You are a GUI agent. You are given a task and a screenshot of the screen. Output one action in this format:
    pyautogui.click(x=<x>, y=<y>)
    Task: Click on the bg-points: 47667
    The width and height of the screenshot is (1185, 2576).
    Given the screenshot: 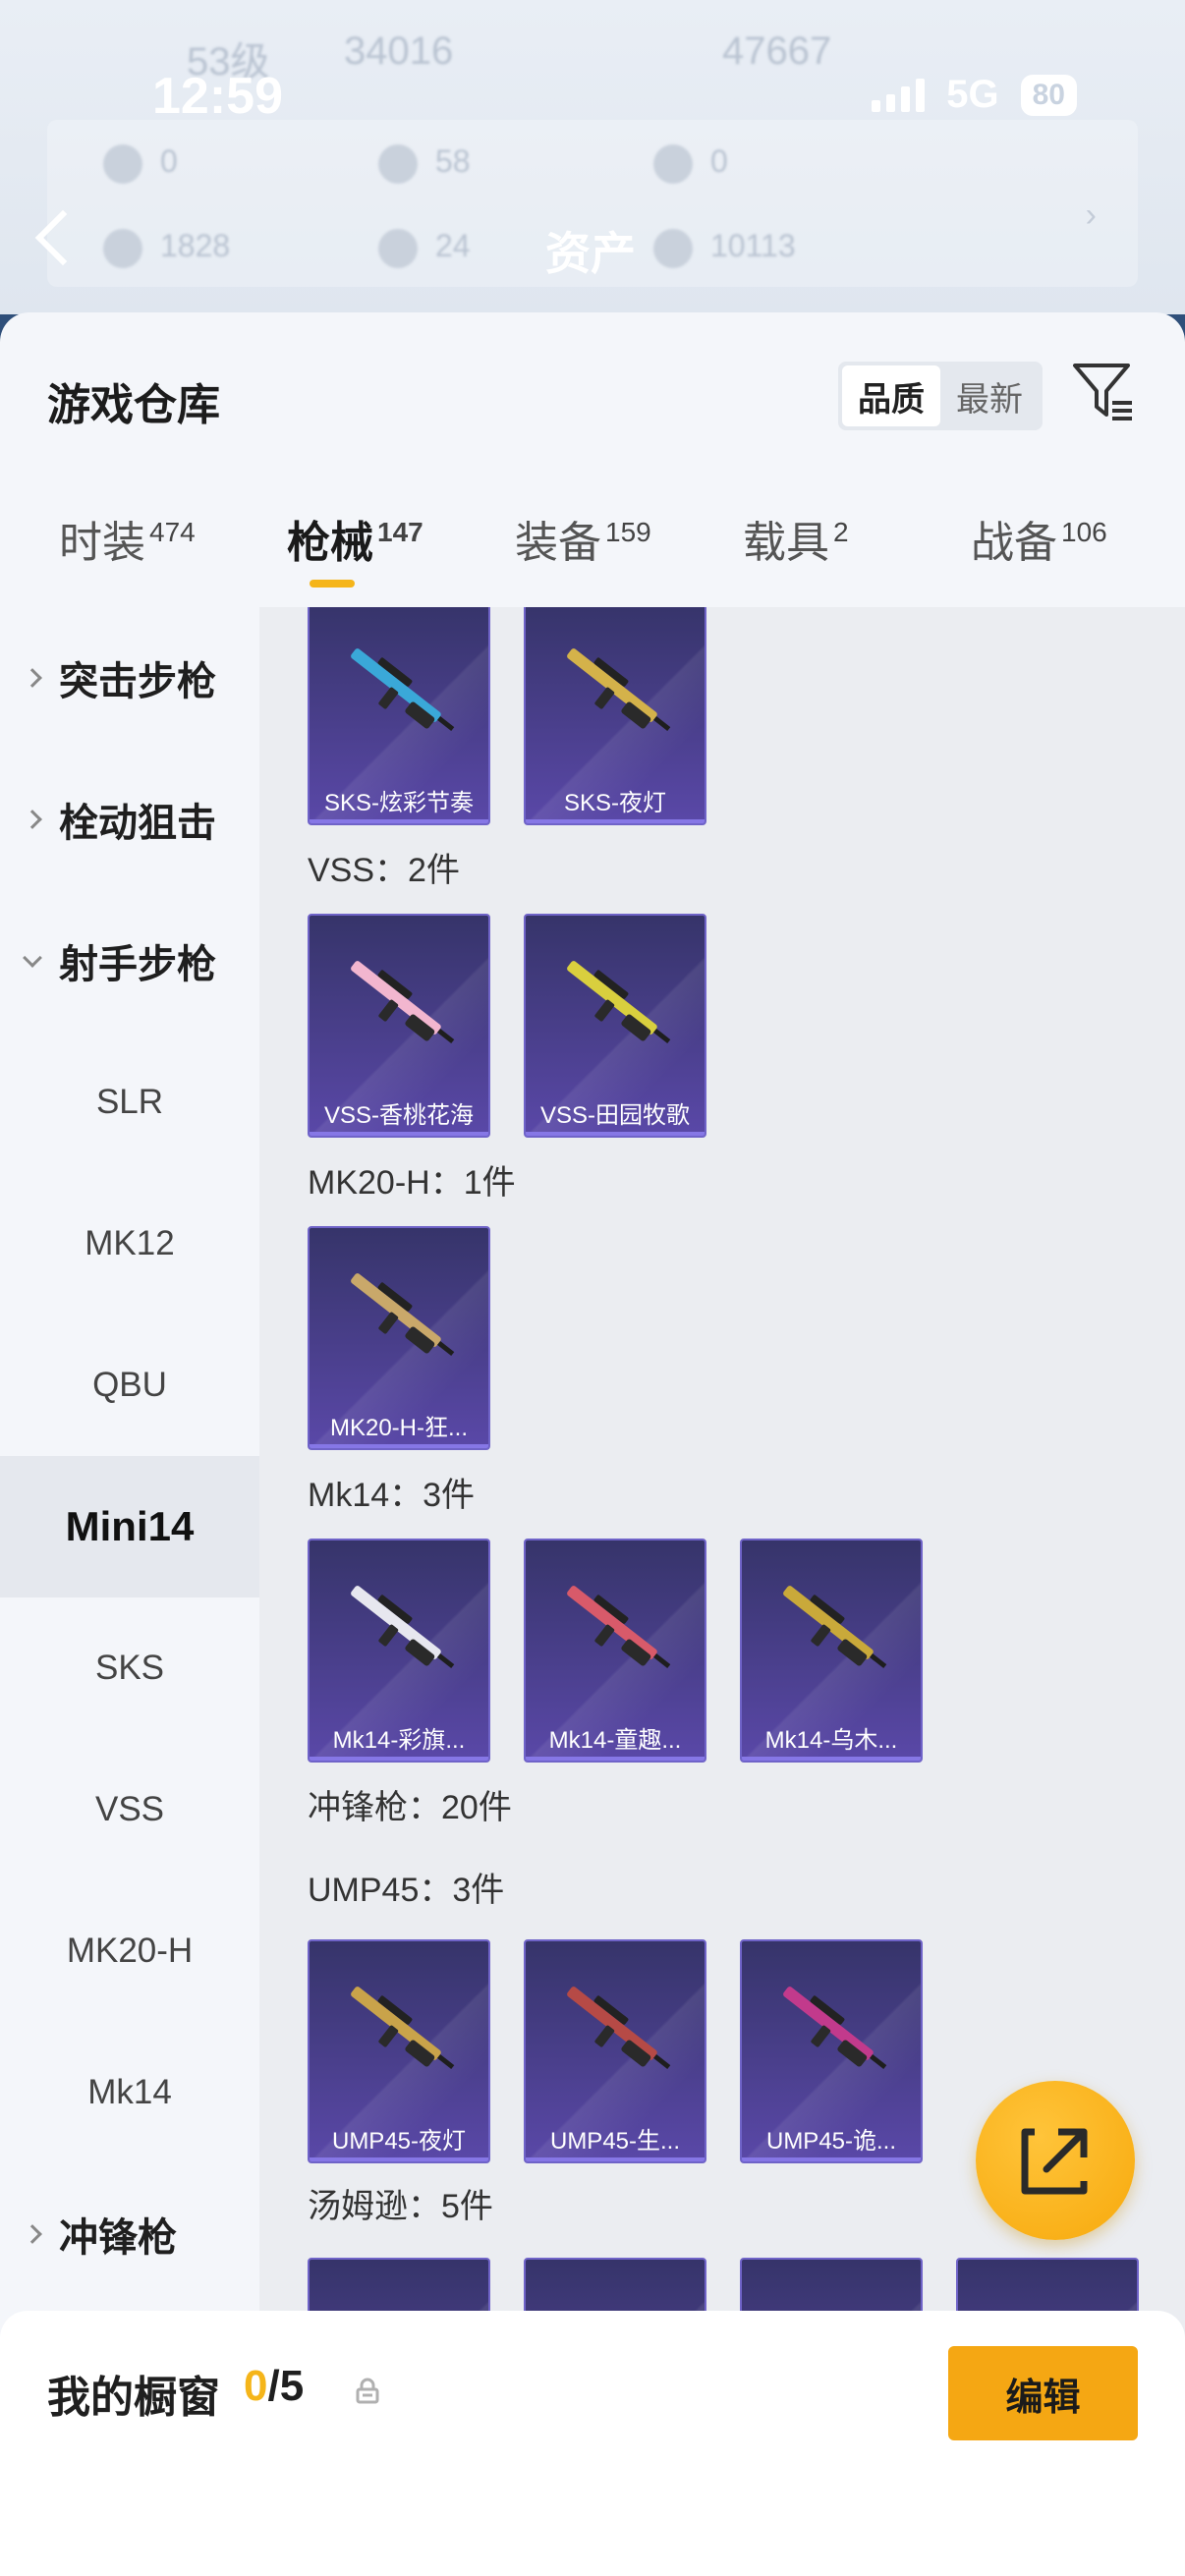 What is the action you would take?
    pyautogui.click(x=777, y=51)
    